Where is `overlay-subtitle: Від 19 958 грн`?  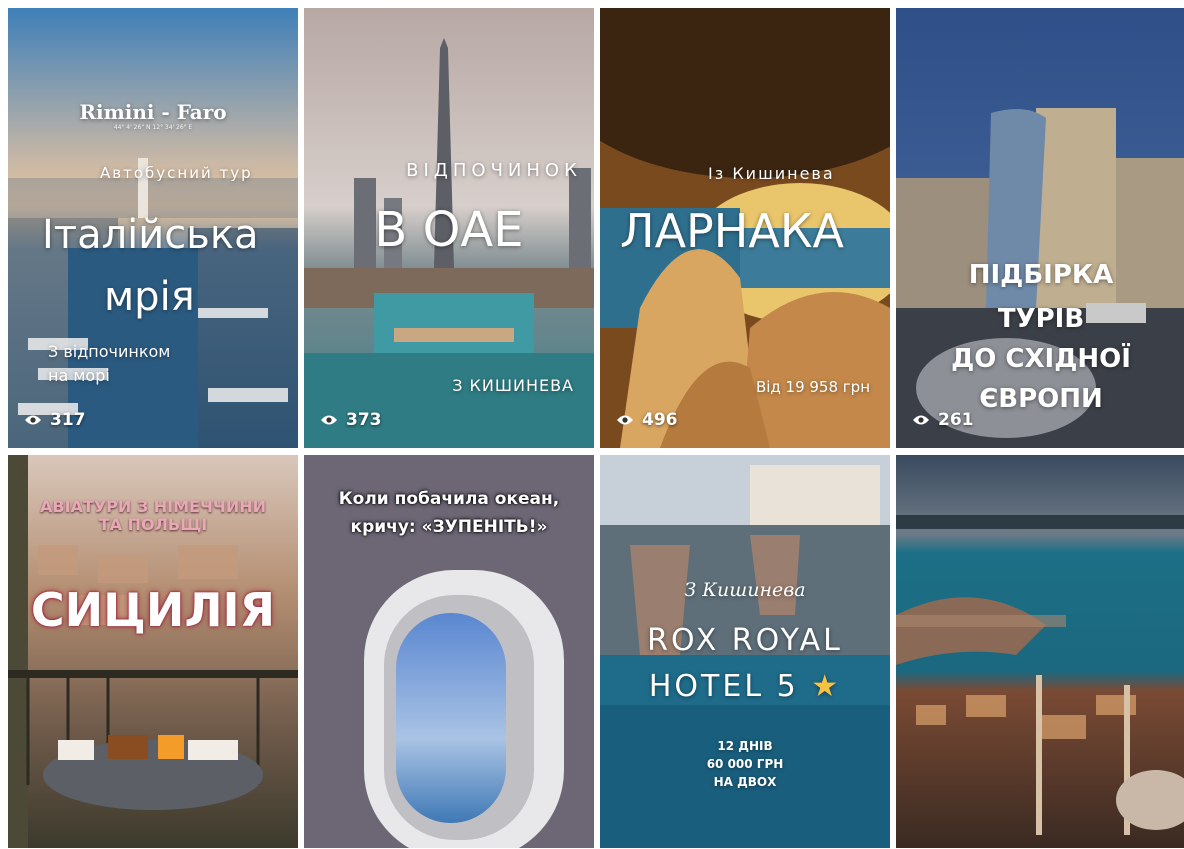
overlay-subtitle: Від 19 958 грн is located at coordinates (812, 387).